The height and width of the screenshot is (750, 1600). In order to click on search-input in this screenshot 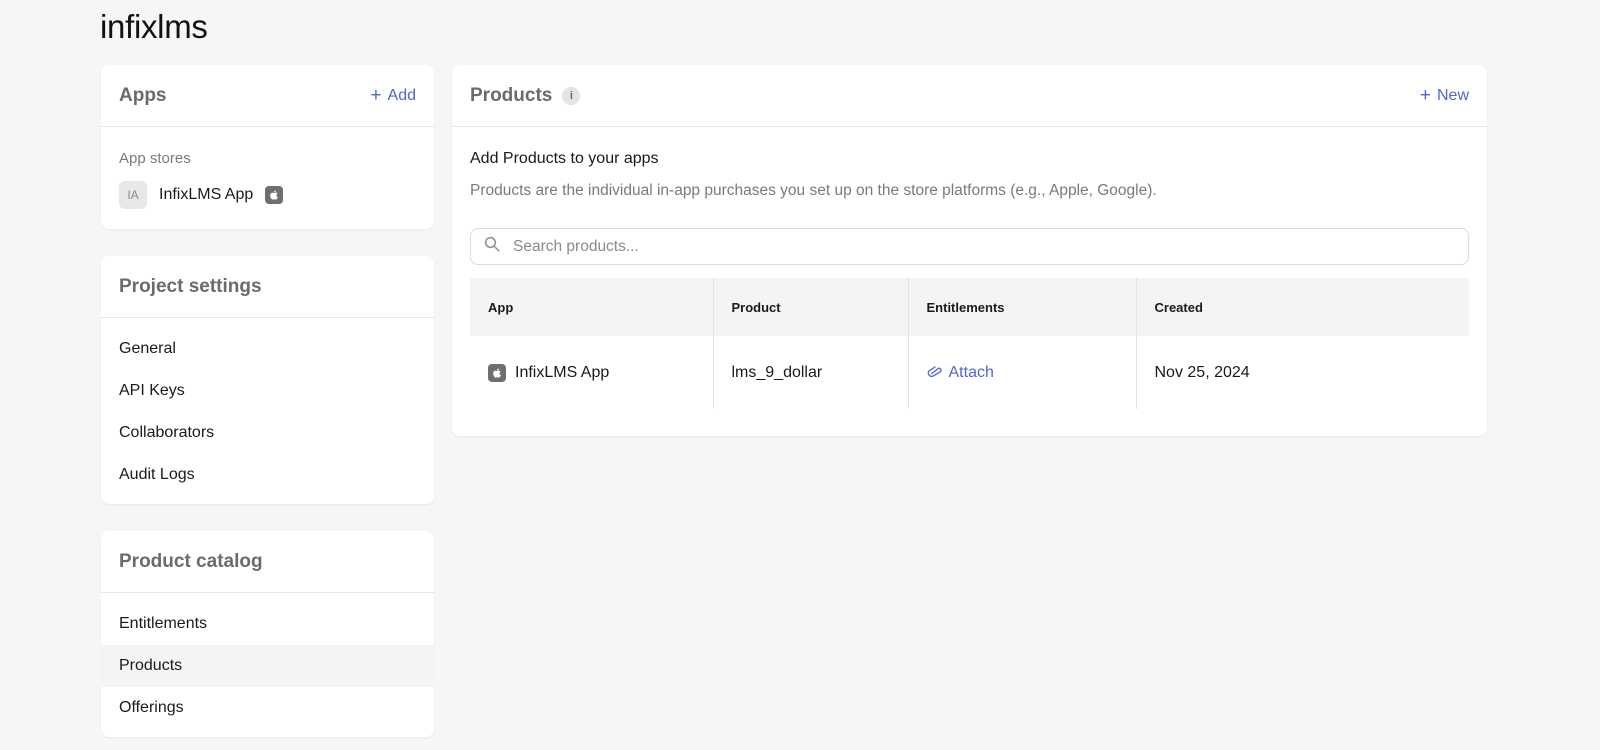, I will do `click(984, 246)`.